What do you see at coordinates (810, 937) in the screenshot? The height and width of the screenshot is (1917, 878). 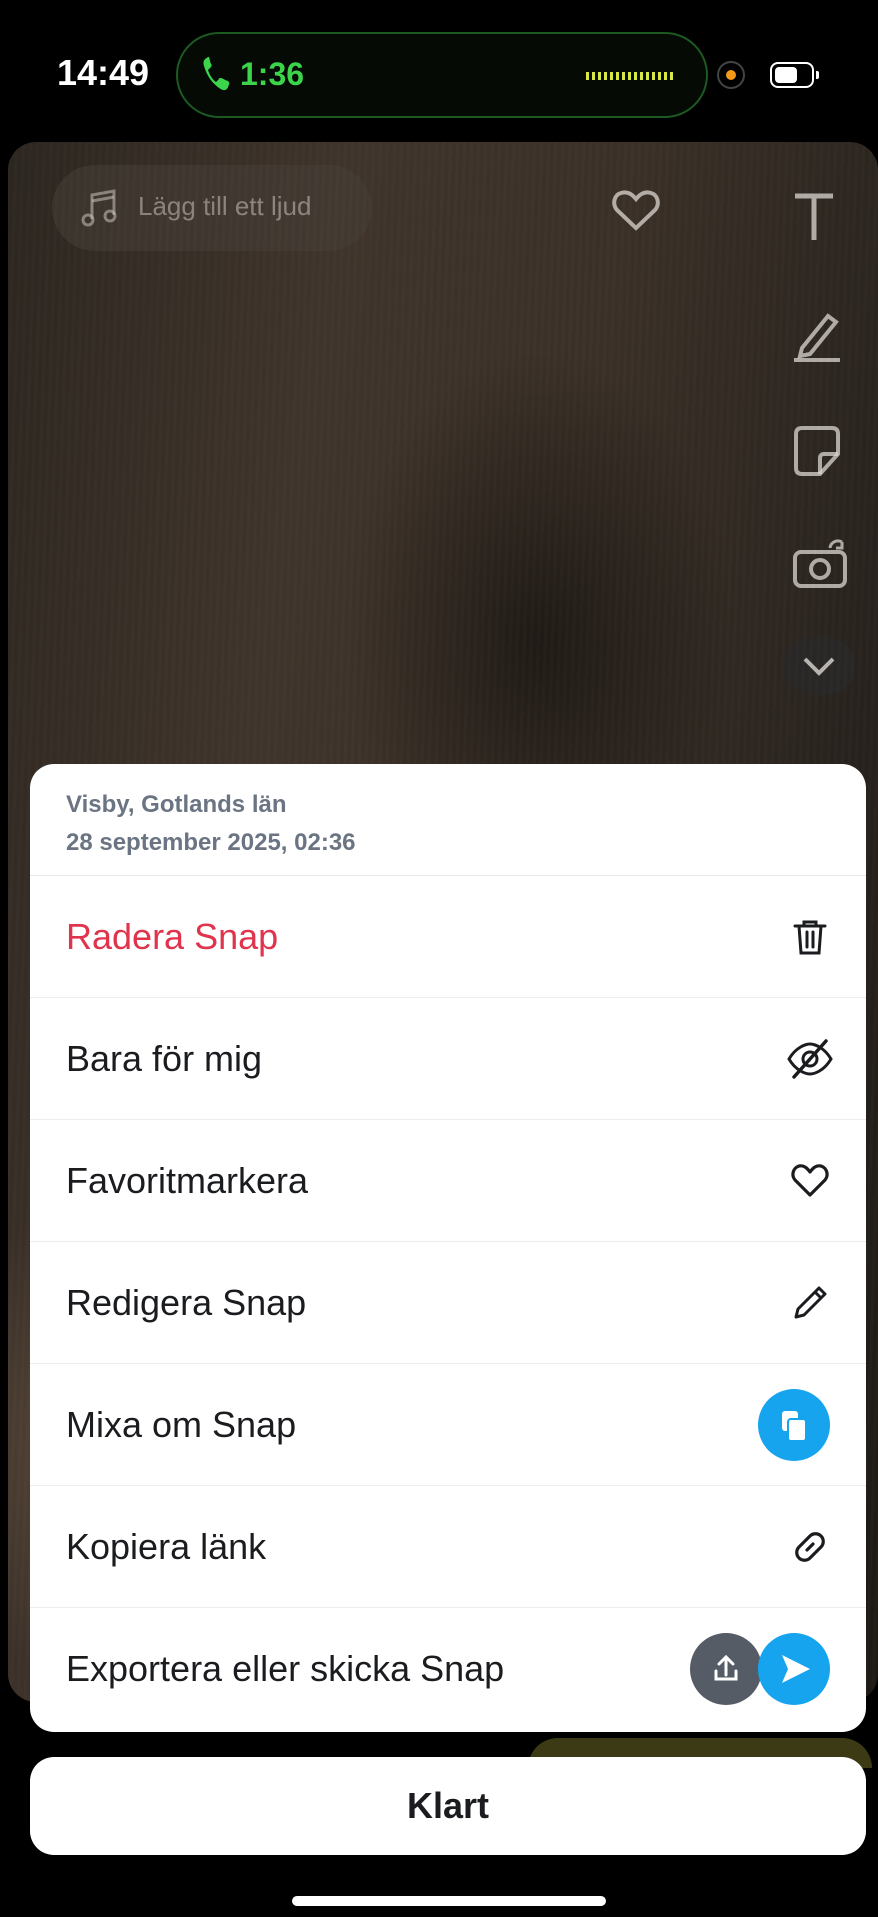 I see `trash-icon` at bounding box center [810, 937].